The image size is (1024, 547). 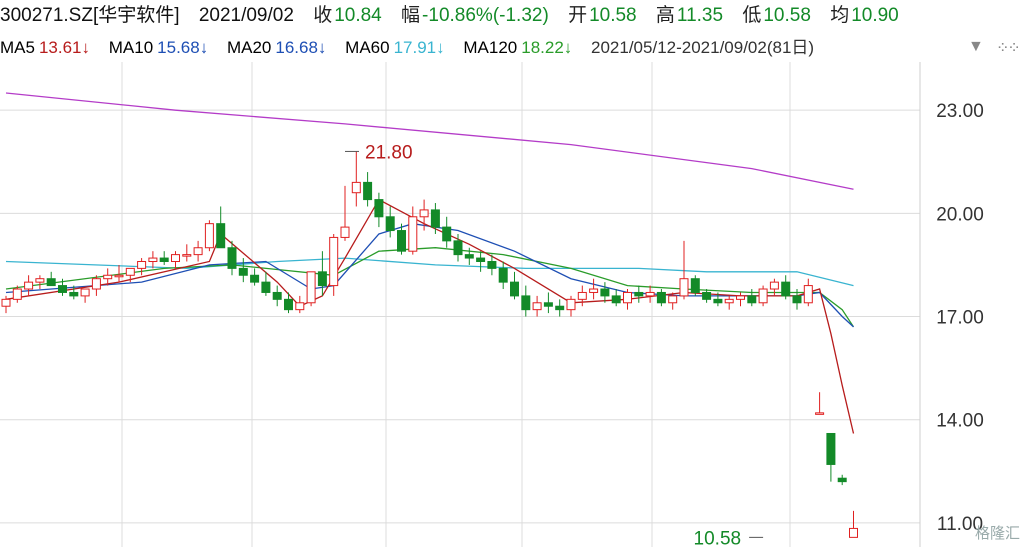 What do you see at coordinates (752, 15) in the screenshot?
I see `low-label: 低` at bounding box center [752, 15].